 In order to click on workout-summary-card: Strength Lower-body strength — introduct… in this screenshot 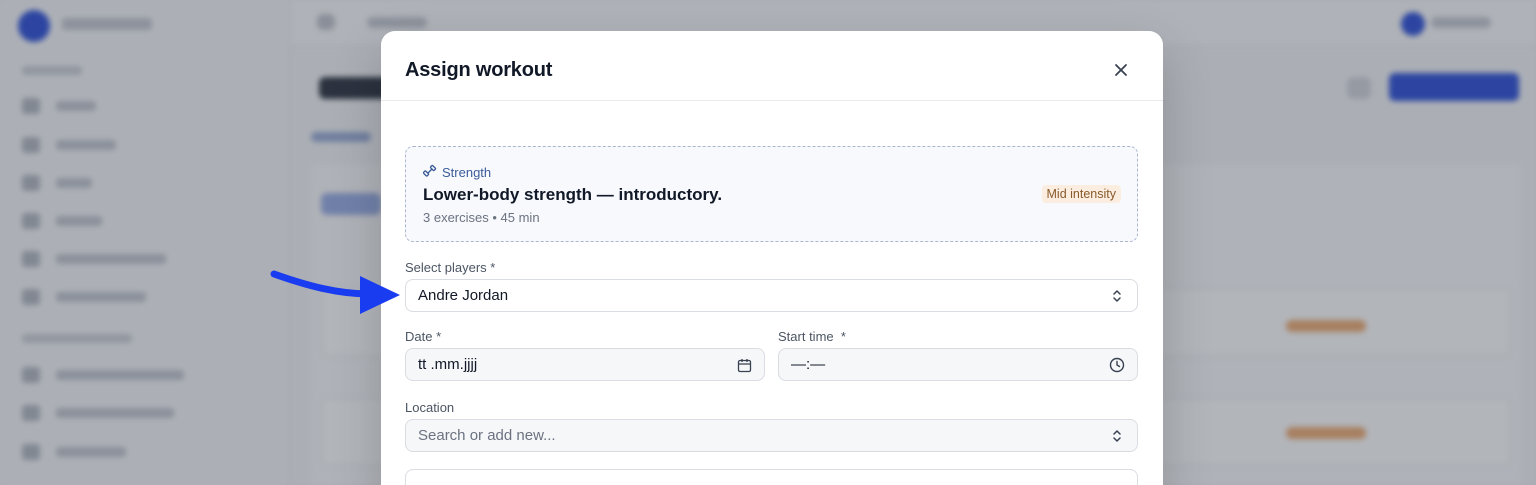, I will do `click(771, 194)`.